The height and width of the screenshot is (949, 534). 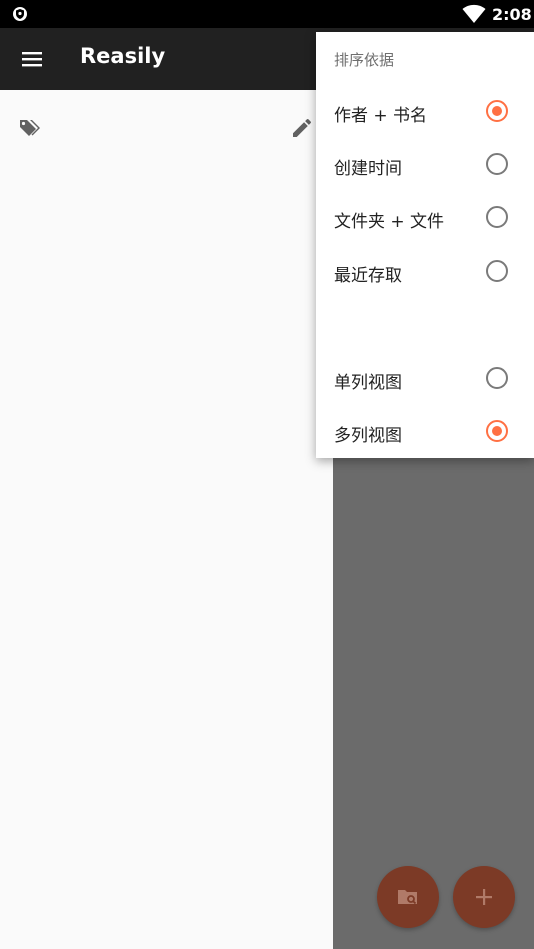 What do you see at coordinates (474, 13) in the screenshot?
I see `wifi-icon` at bounding box center [474, 13].